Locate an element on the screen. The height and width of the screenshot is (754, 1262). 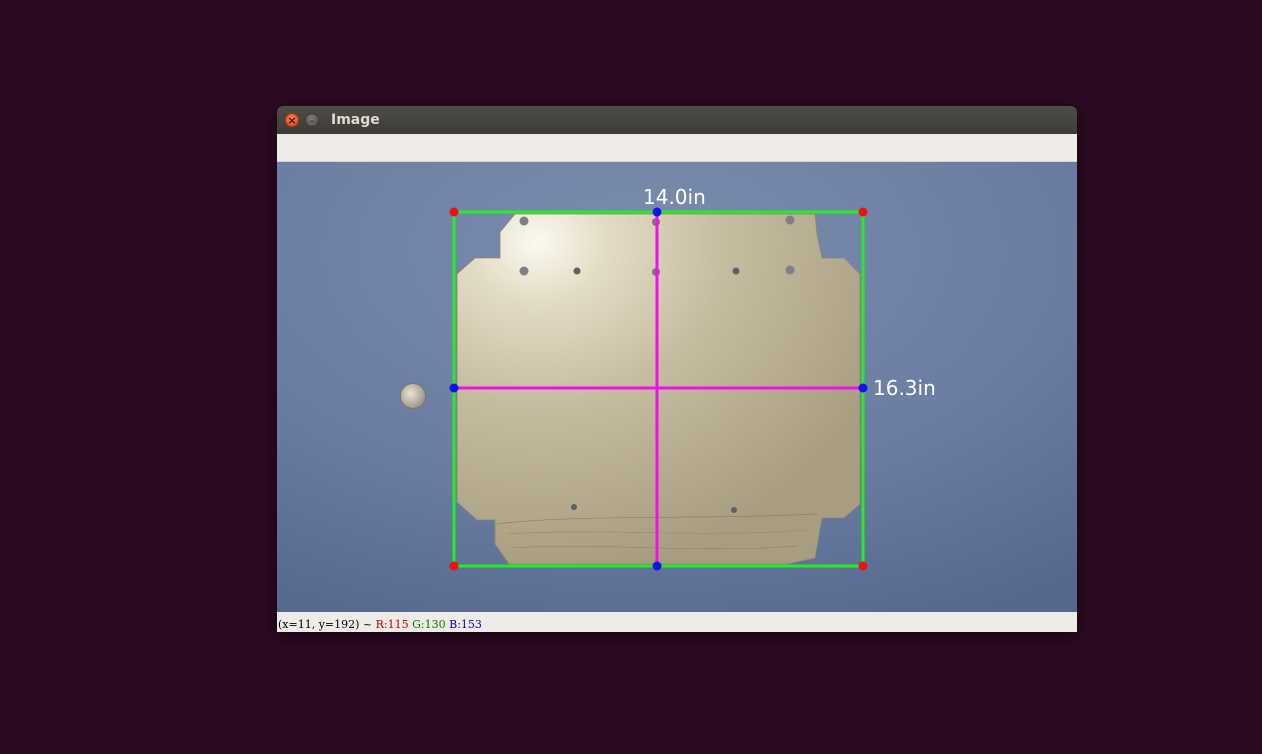
red-value: R:115 is located at coordinates (392, 624).